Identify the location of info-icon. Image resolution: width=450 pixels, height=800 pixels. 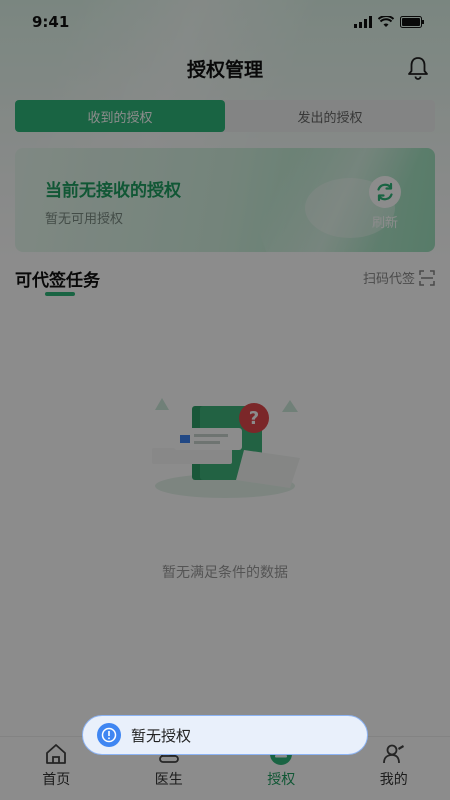
(109, 735).